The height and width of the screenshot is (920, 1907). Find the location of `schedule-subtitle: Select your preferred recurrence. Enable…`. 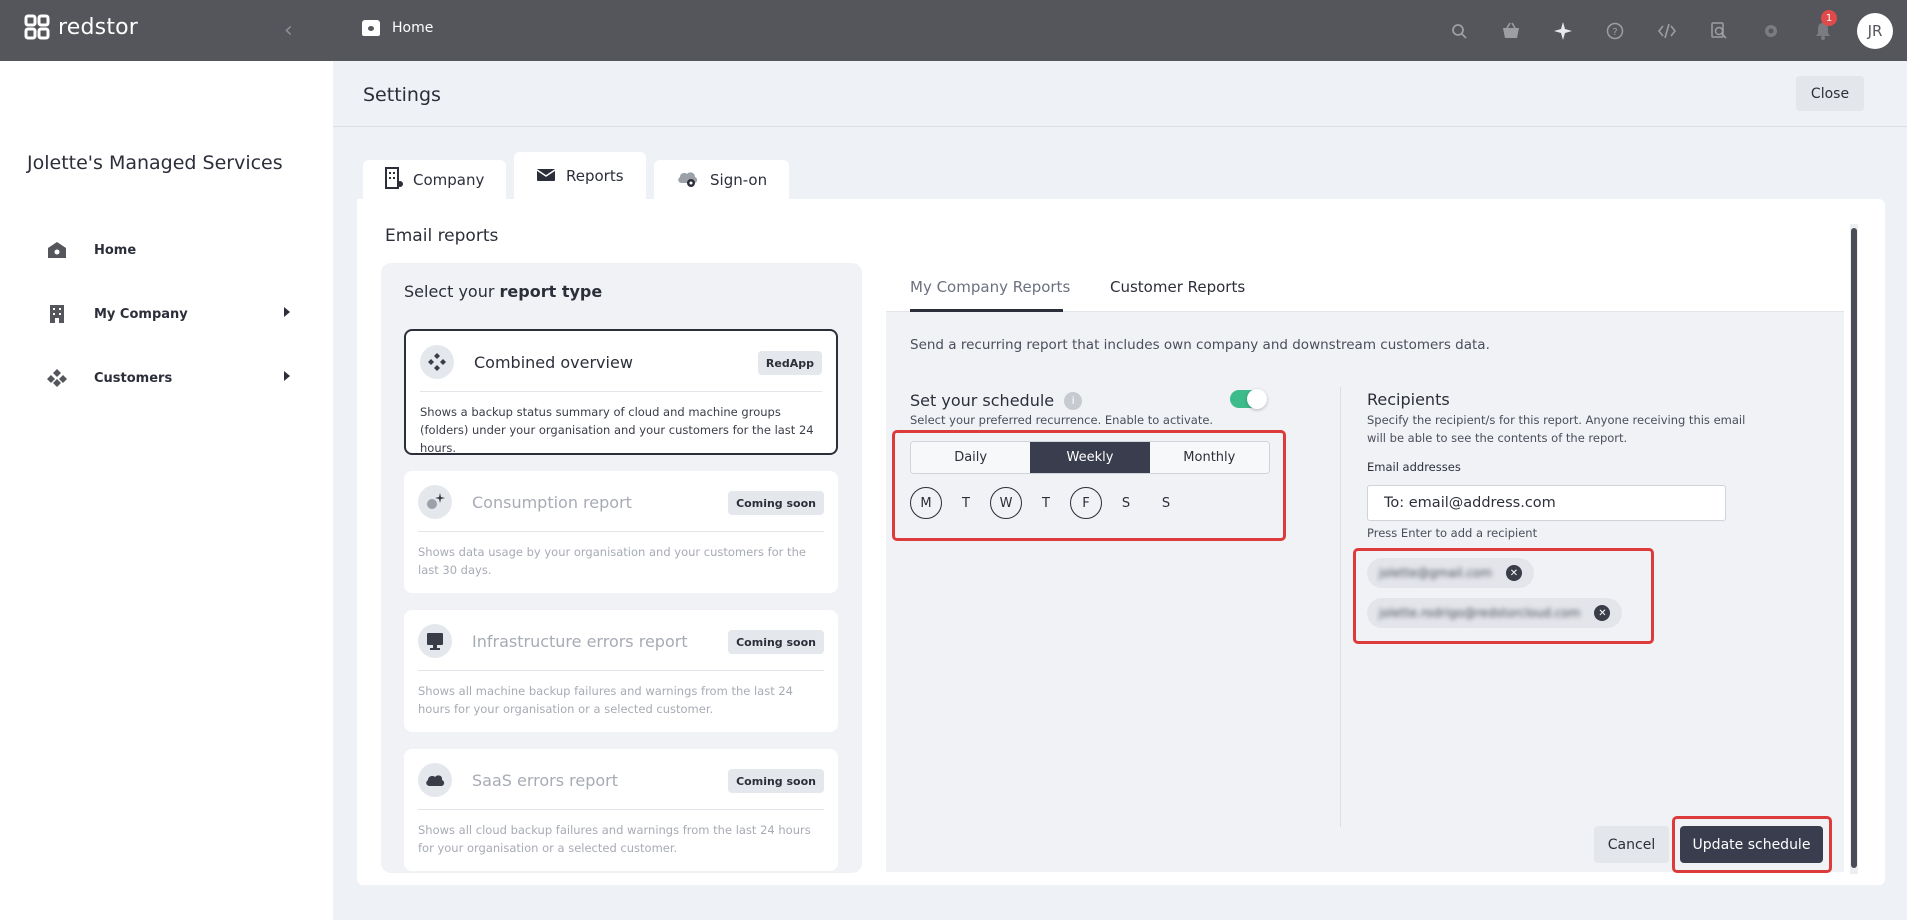

schedule-subtitle: Select your preferred recurrence. Enable… is located at coordinates (1062, 420).